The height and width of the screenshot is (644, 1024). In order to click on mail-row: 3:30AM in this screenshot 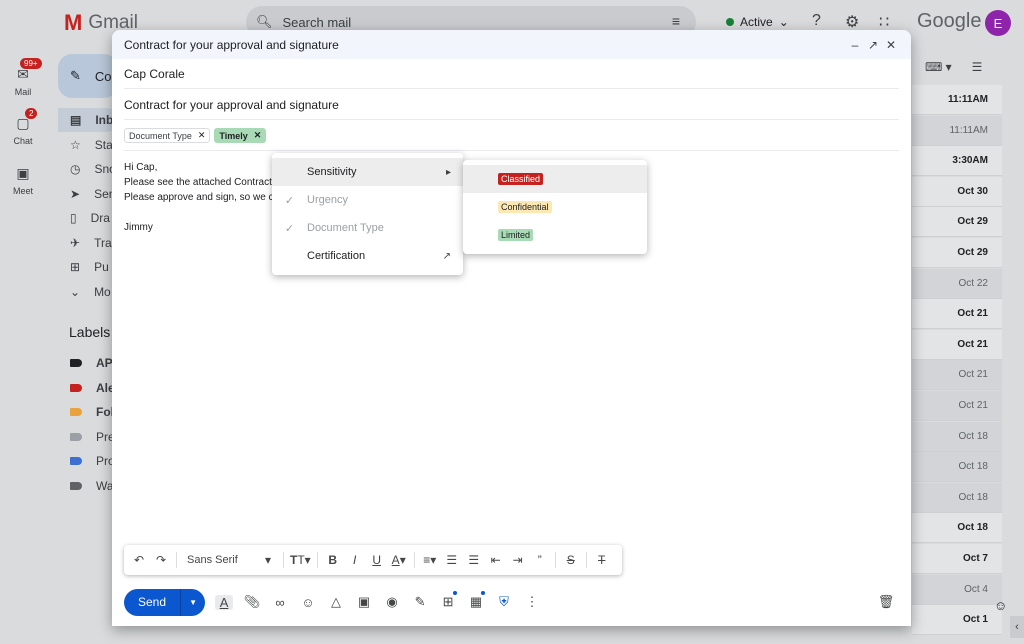, I will do `click(957, 161)`.